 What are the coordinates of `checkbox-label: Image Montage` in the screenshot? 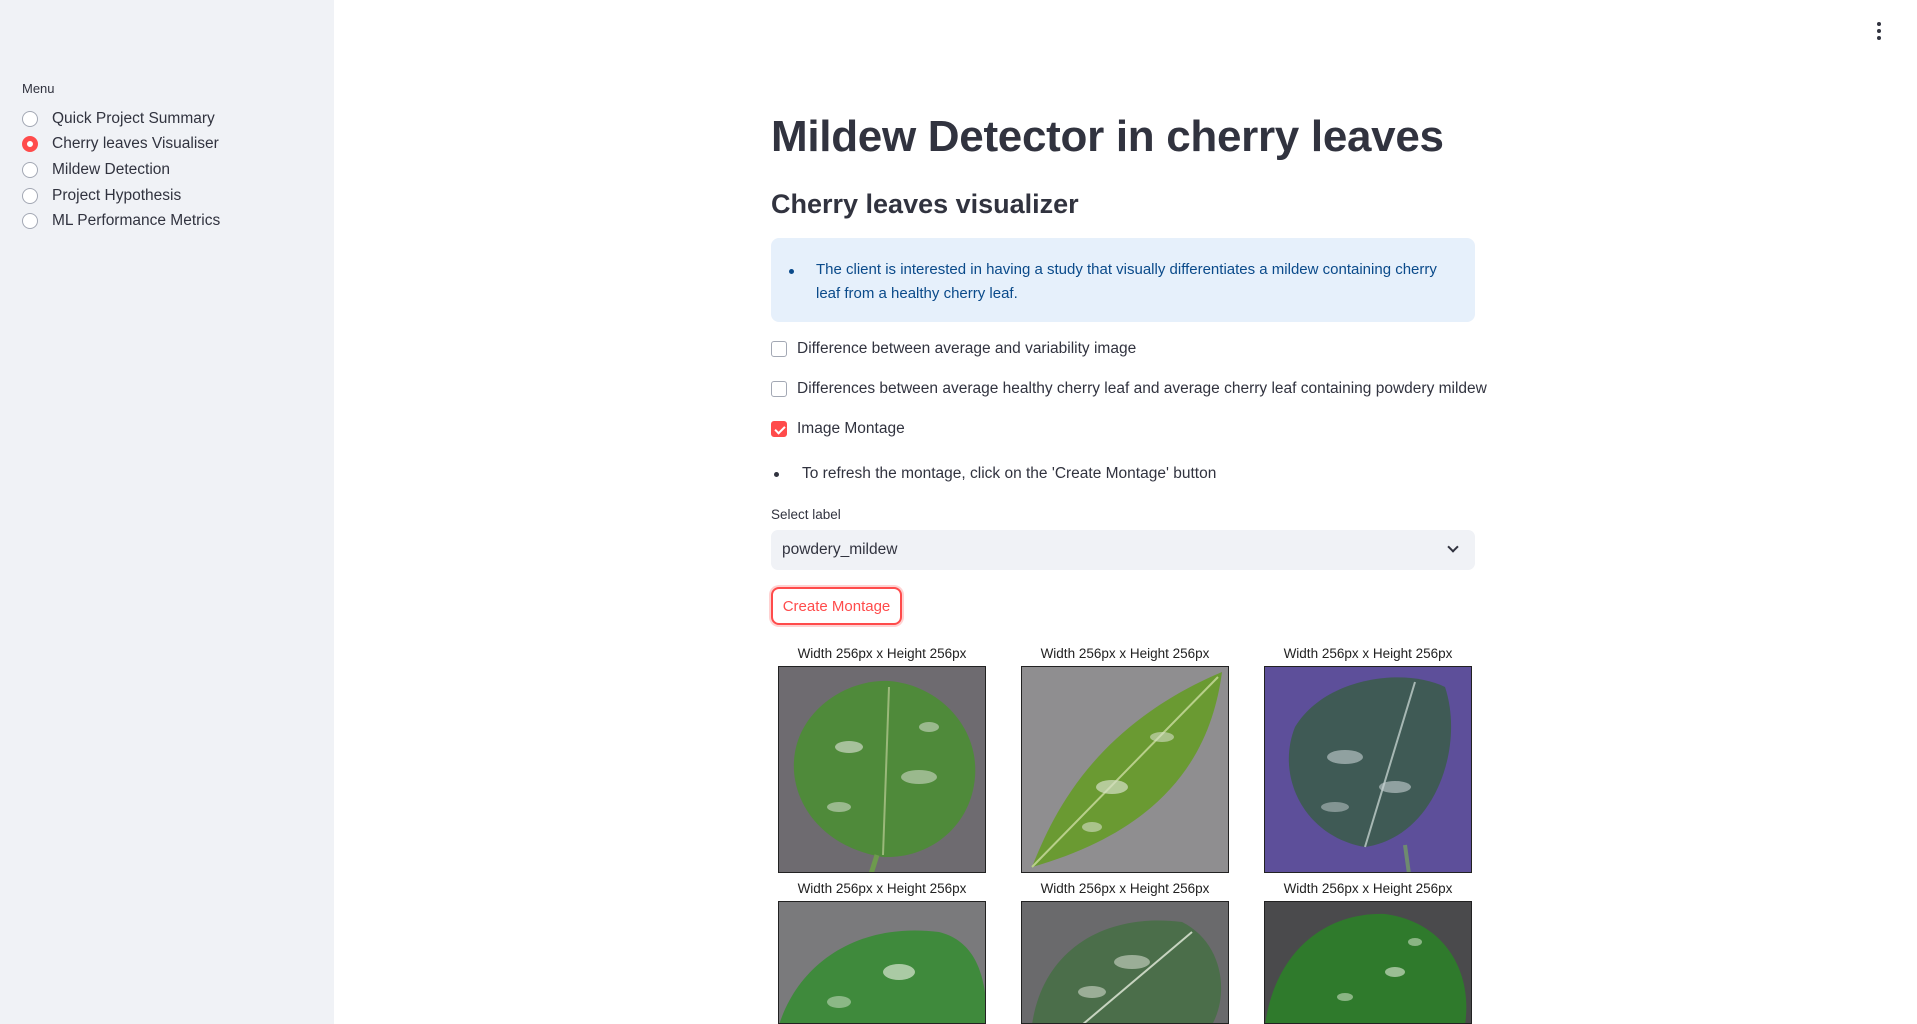 It's located at (851, 428).